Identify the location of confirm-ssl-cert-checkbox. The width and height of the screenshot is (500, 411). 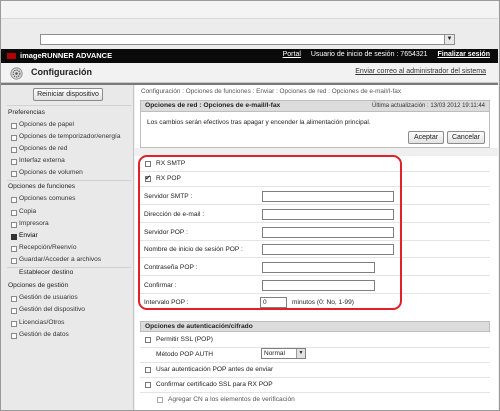
(148, 385).